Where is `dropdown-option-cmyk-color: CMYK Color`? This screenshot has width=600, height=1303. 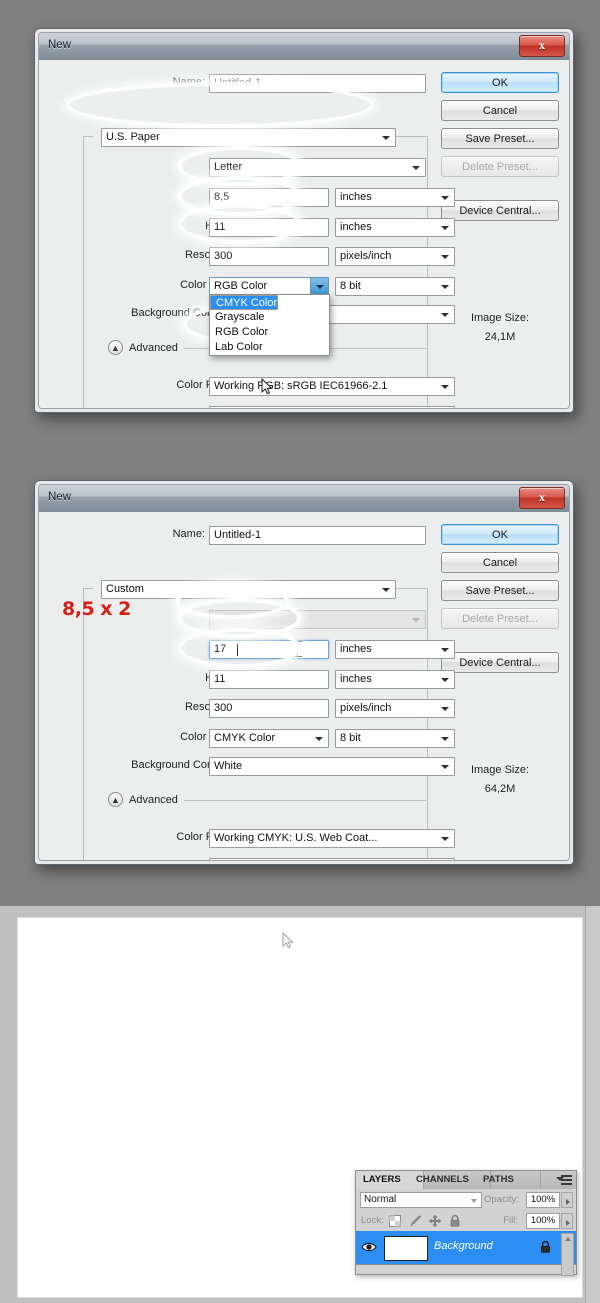
dropdown-option-cmyk-color: CMYK Color is located at coordinates (244, 302).